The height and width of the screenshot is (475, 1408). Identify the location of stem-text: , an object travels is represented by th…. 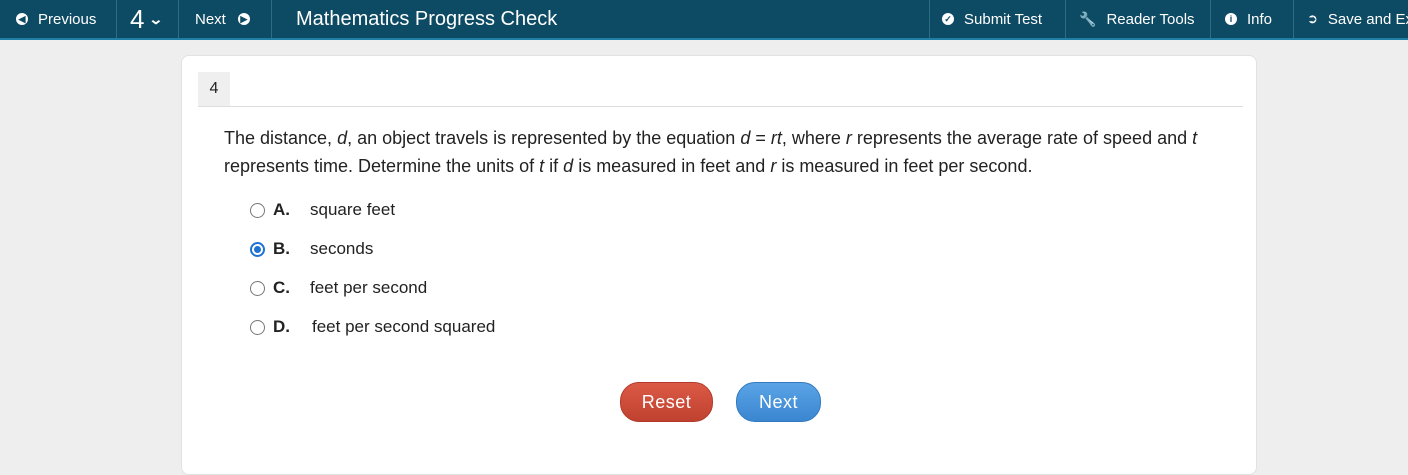
(544, 138).